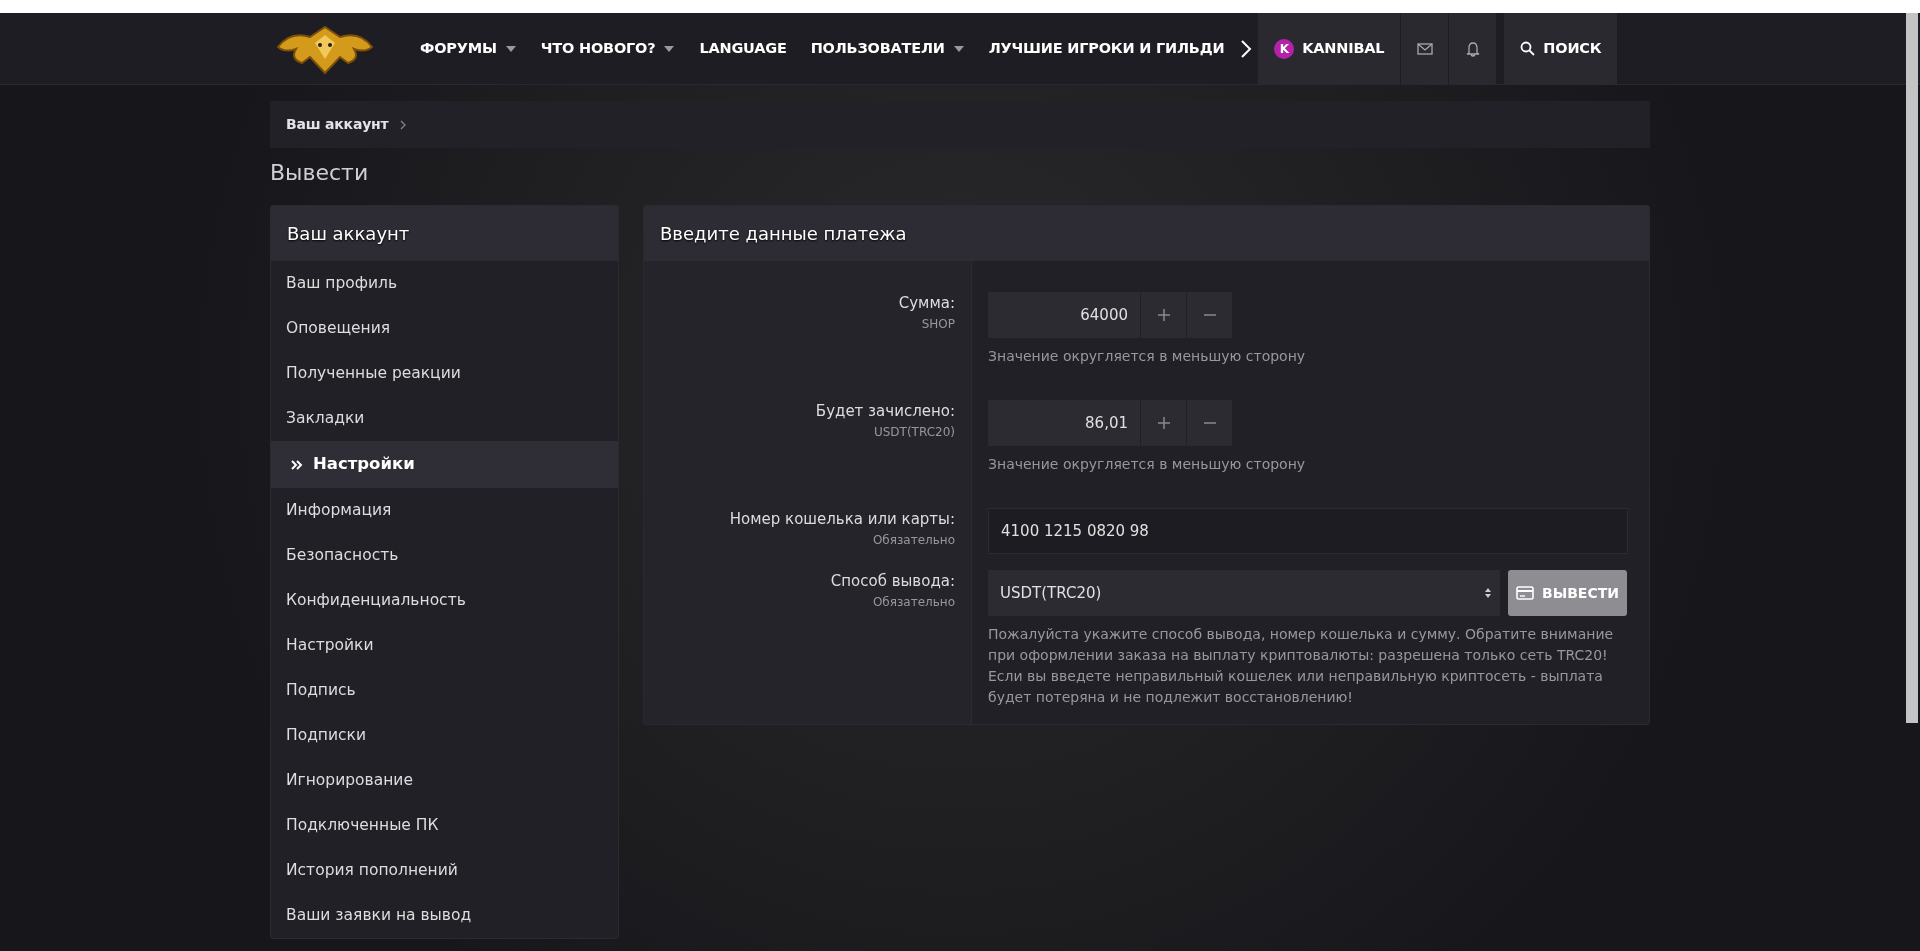 This screenshot has width=1920, height=951. Describe the element at coordinates (1244, 593) in the screenshot. I see `method-select: USDT(TRC20)` at that location.